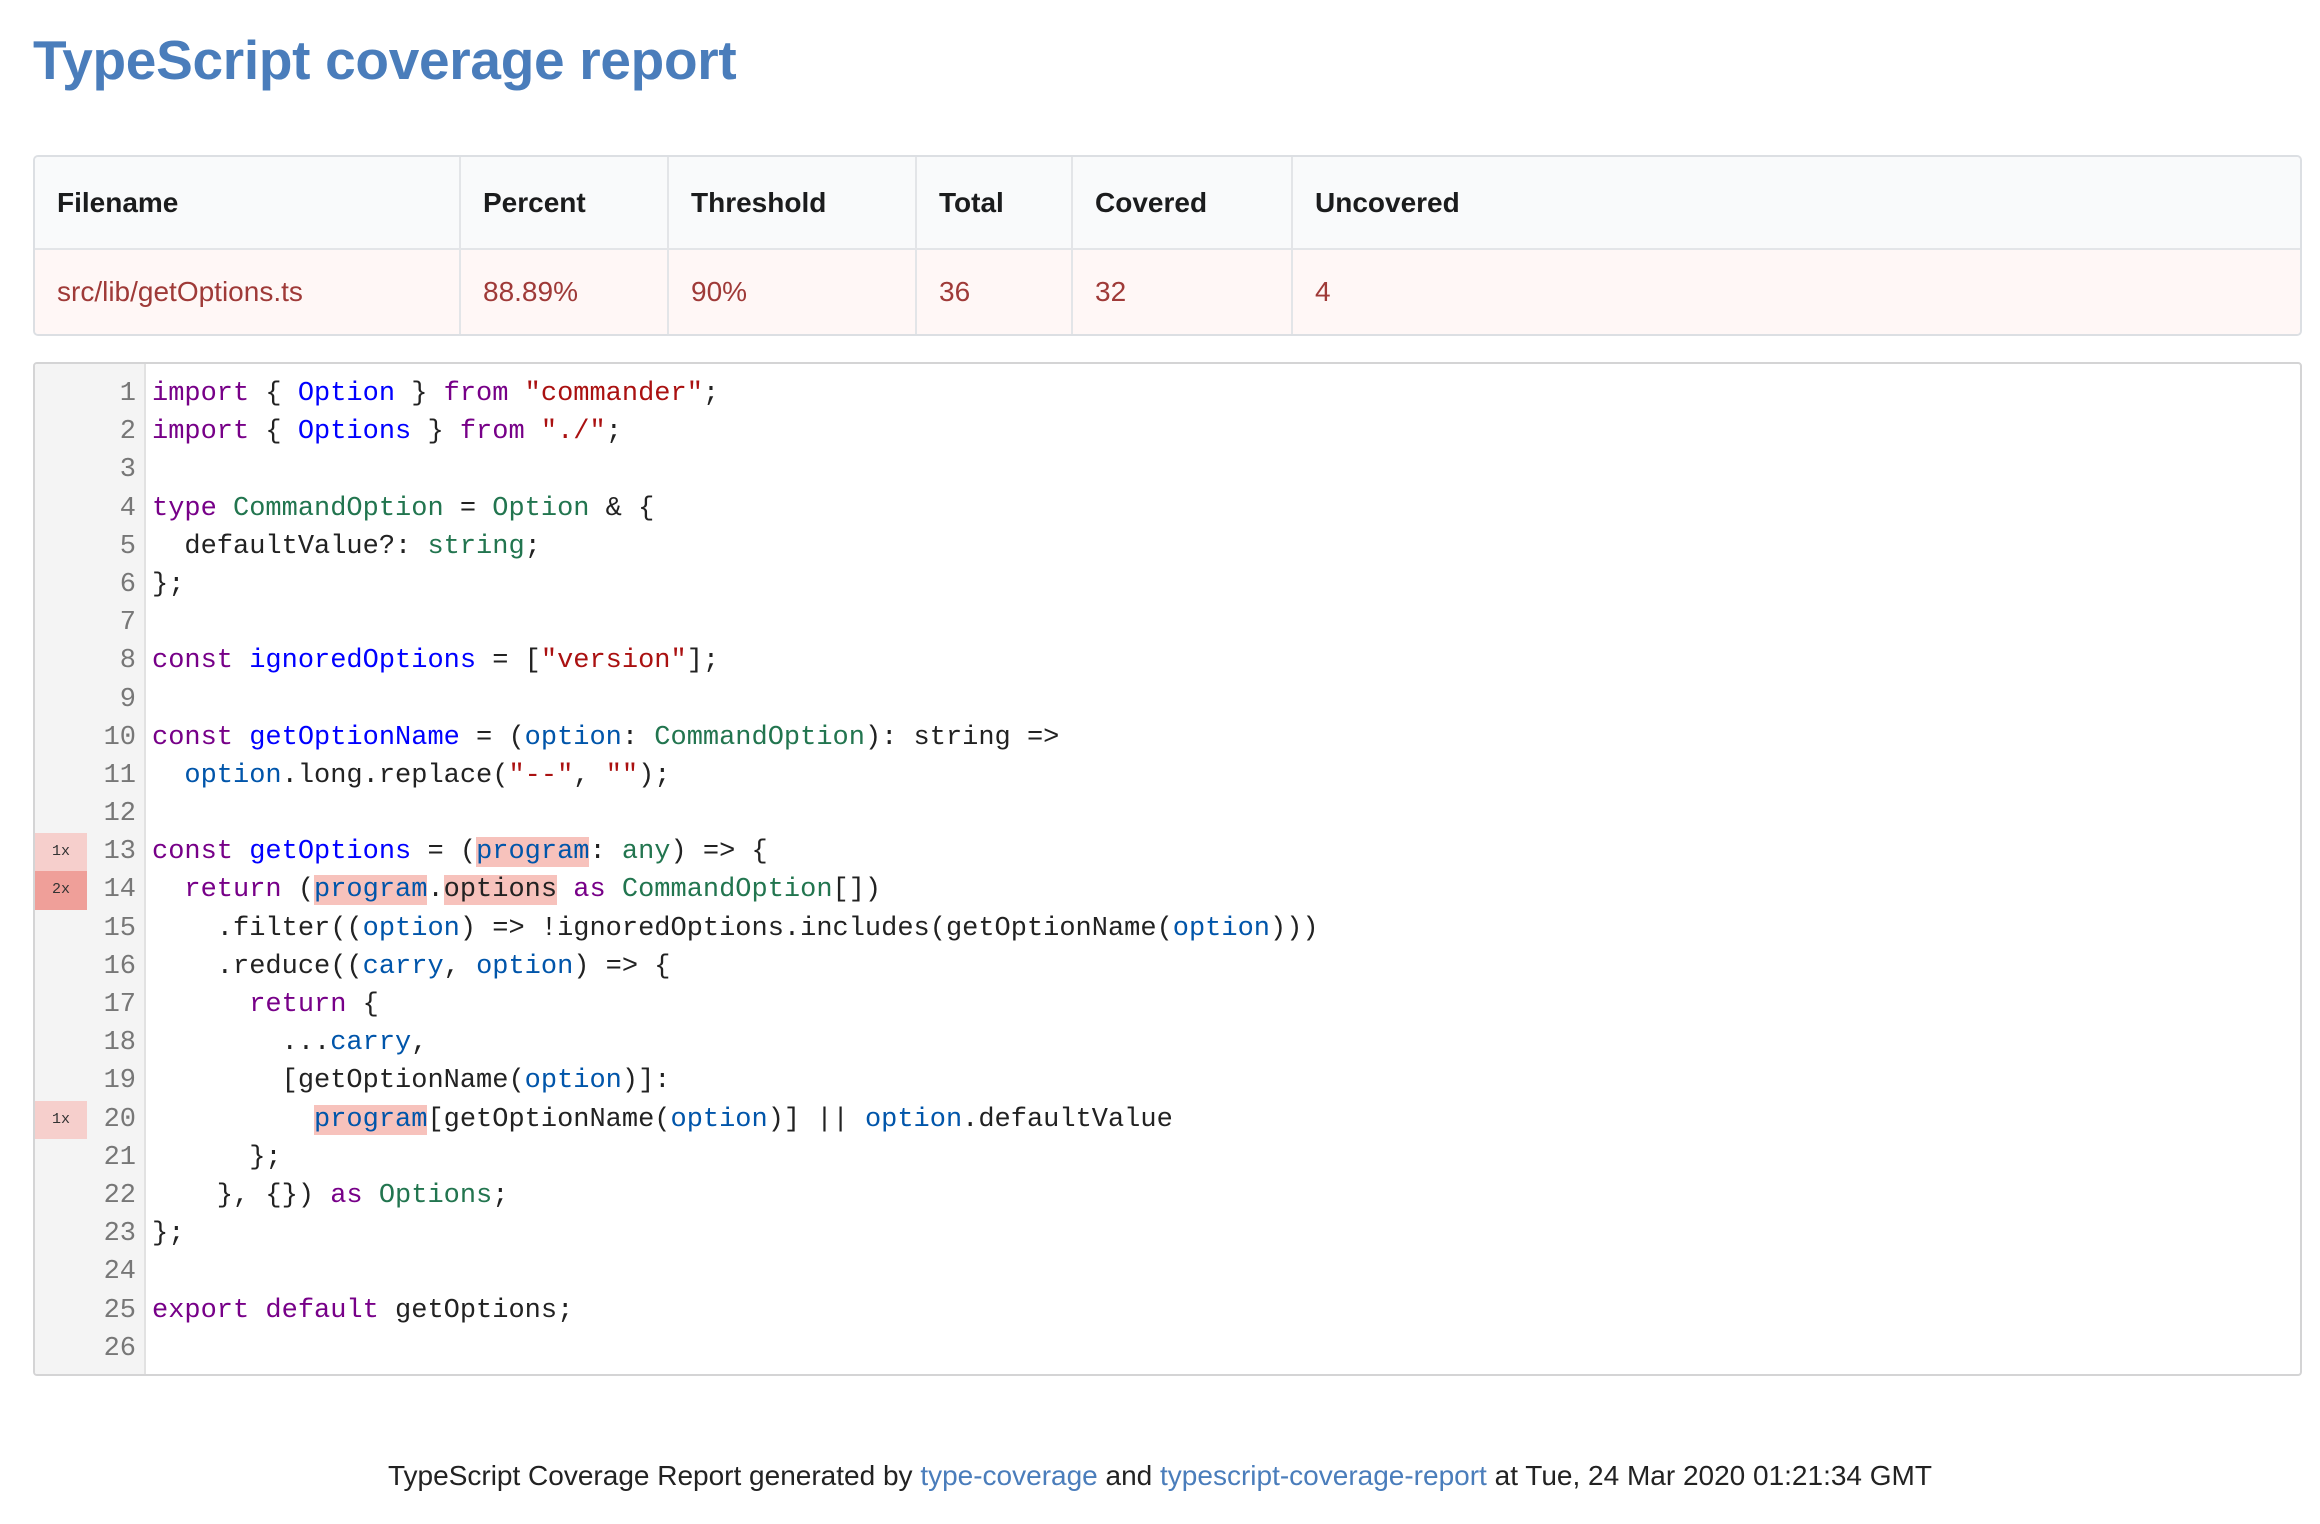 The width and height of the screenshot is (2320, 1524). Describe the element at coordinates (119, 1272) in the screenshot. I see `line-number: 24` at that location.